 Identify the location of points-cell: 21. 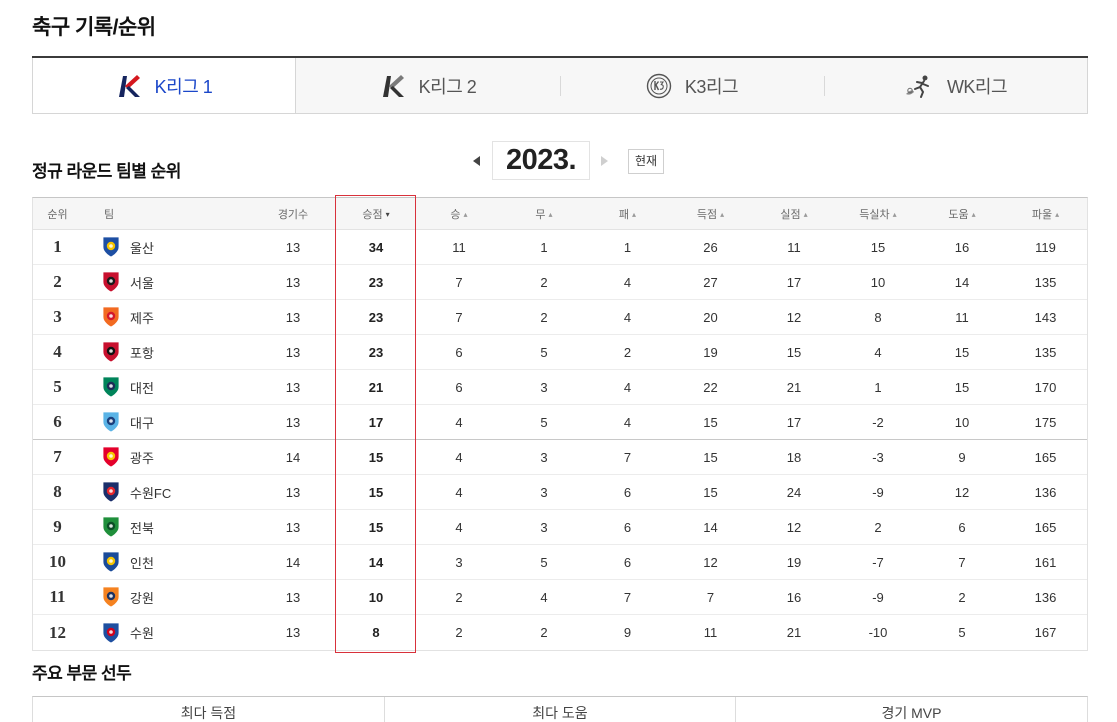
(376, 387).